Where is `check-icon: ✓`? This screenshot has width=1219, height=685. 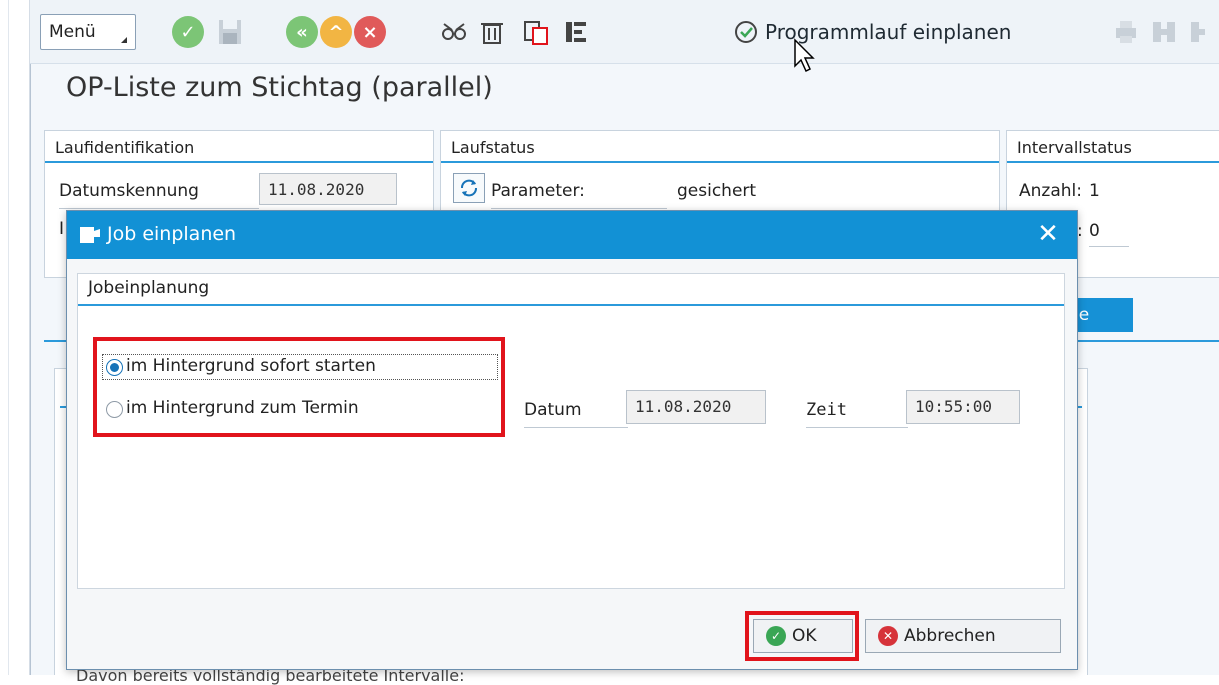
check-icon: ✓ is located at coordinates (188, 32).